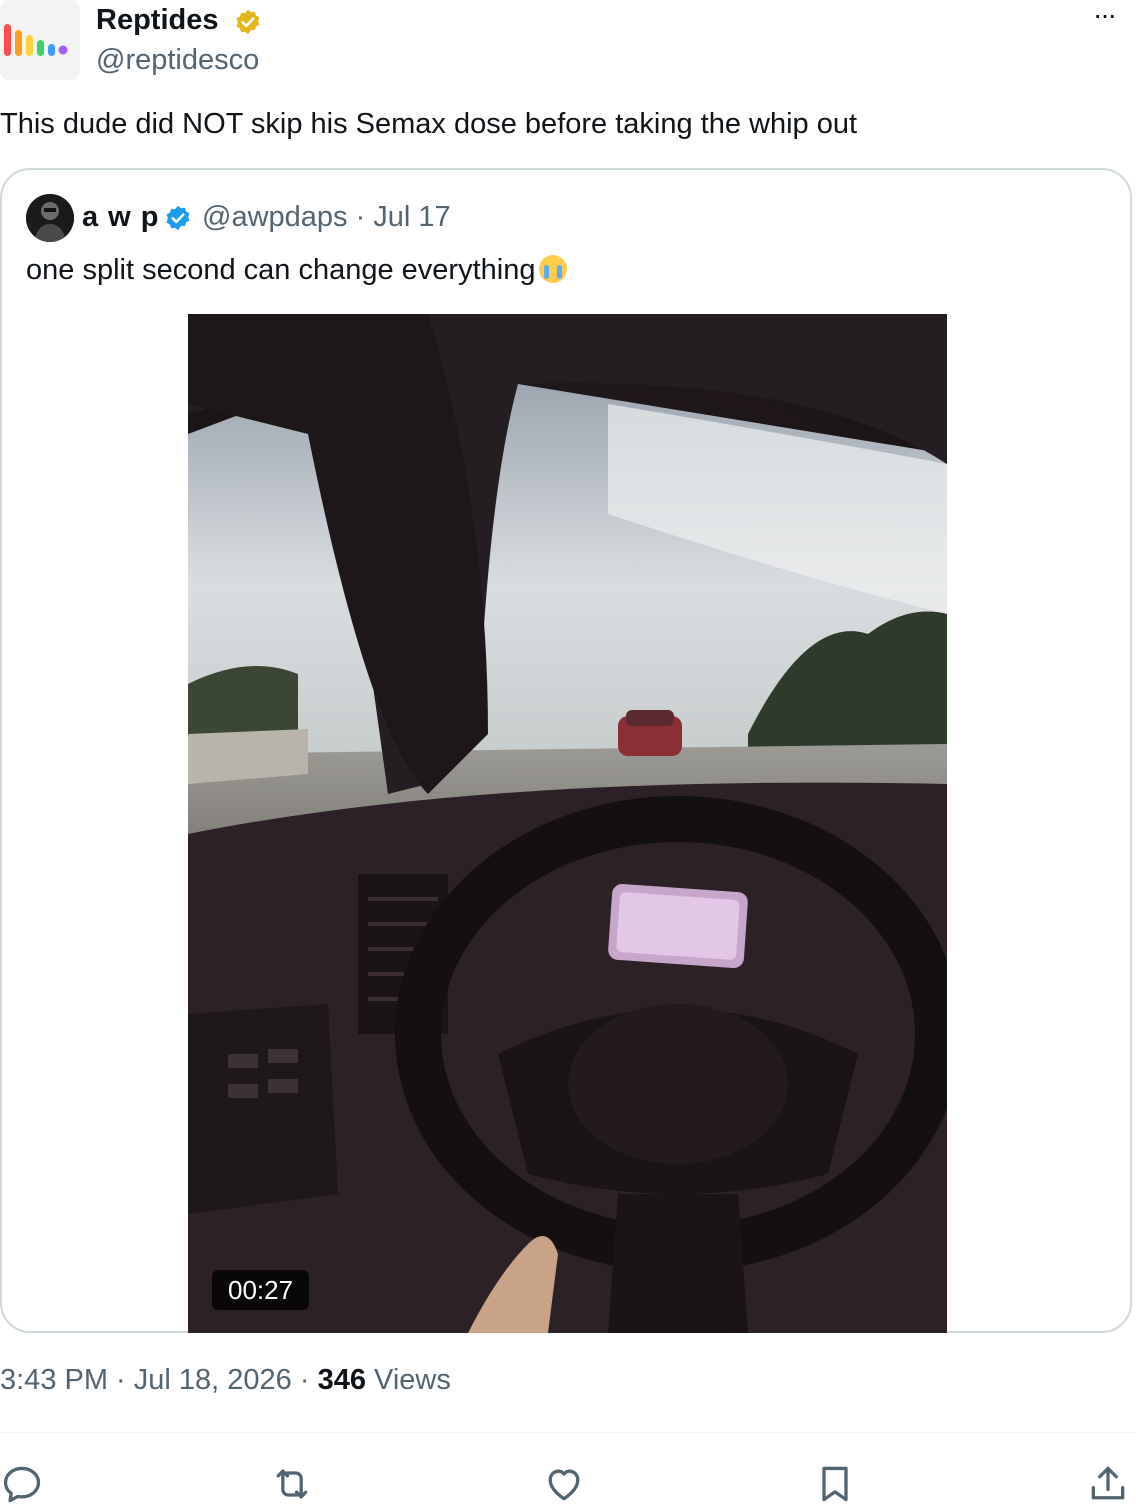 Image resolution: width=1136 pixels, height=1511 pixels. What do you see at coordinates (261, 1290) in the screenshot?
I see `video-duration-badge: 00:27` at bounding box center [261, 1290].